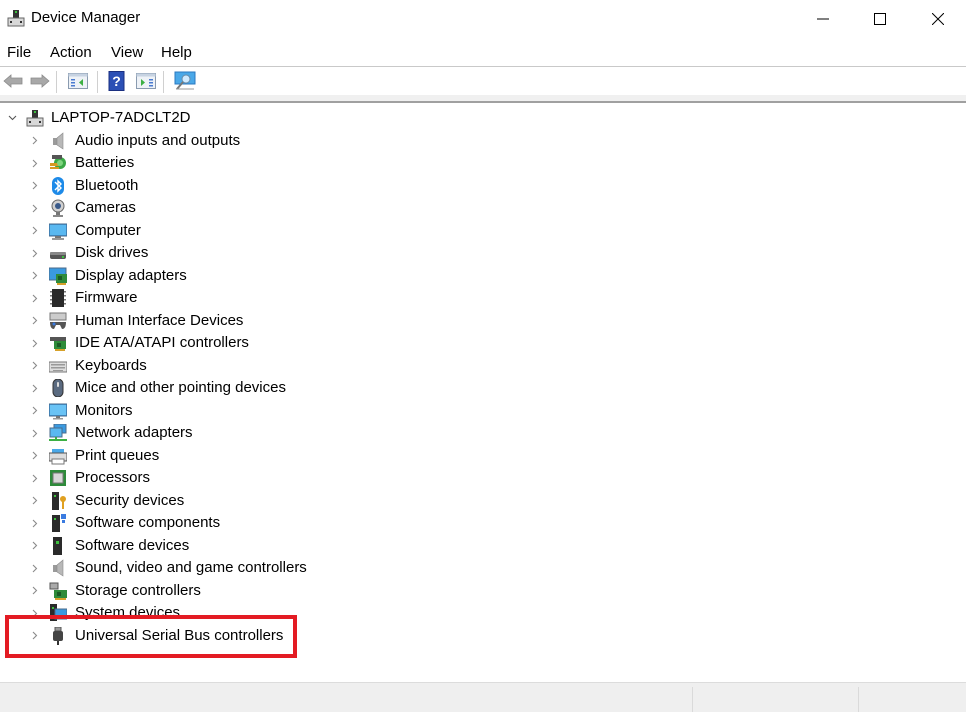 This screenshot has width=966, height=712. Describe the element at coordinates (58, 545) in the screenshot. I see `software-device-icon` at that location.